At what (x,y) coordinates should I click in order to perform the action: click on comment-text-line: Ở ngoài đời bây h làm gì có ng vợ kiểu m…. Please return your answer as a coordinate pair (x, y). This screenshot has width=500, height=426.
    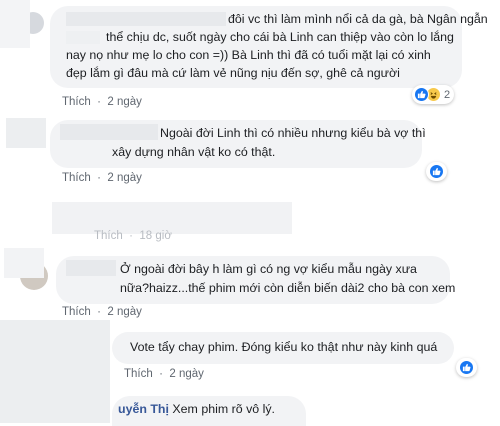
    Looking at the image, I should click on (268, 269).